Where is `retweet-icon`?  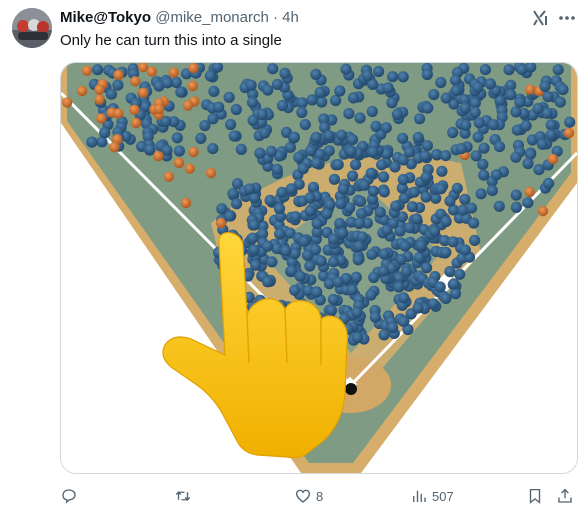
retweet-icon is located at coordinates (183, 496).